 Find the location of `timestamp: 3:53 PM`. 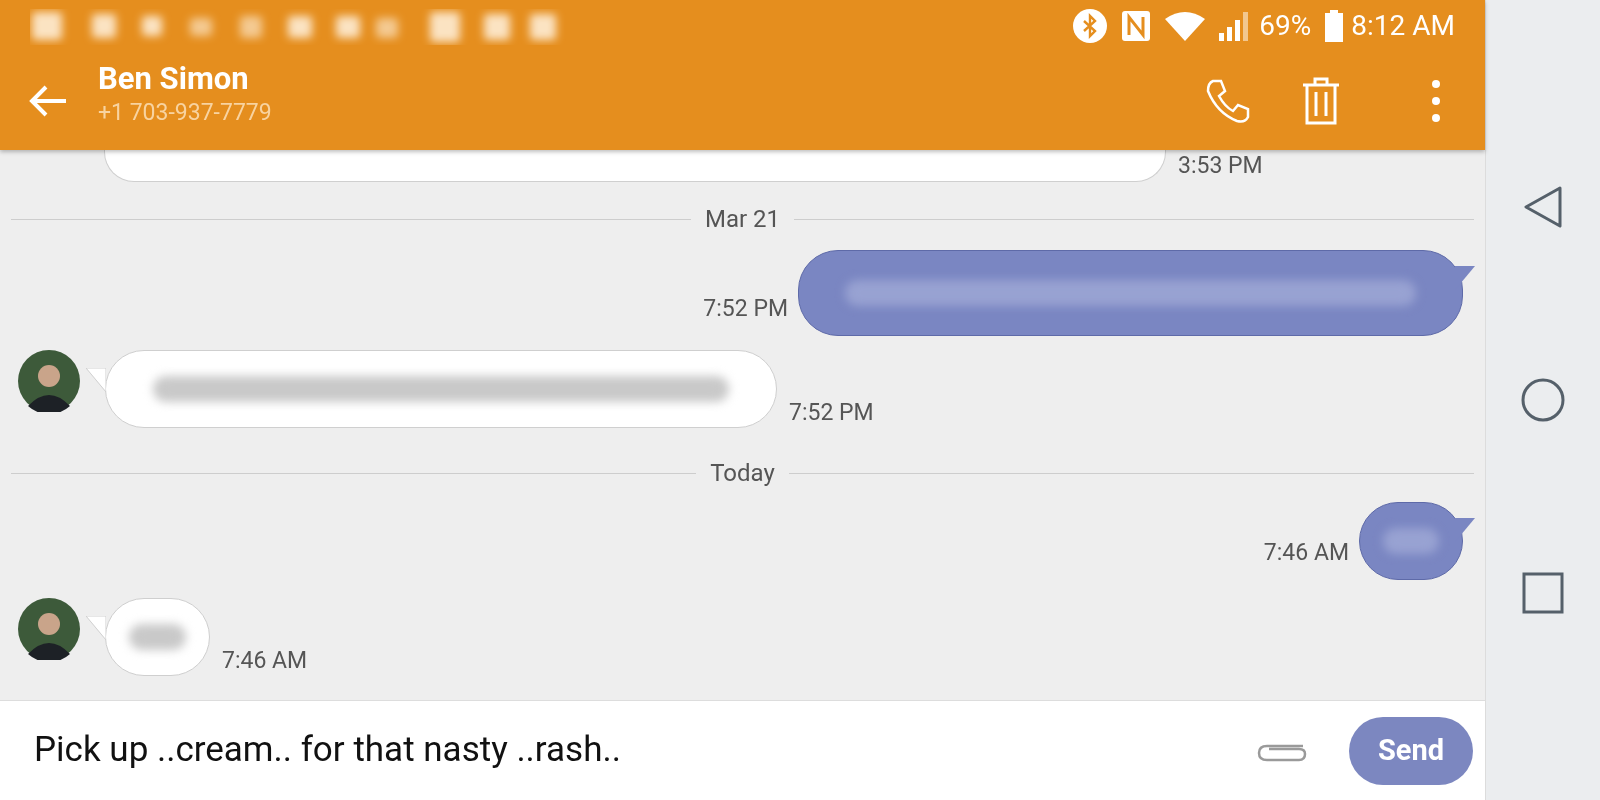

timestamp: 3:53 PM is located at coordinates (1220, 165).